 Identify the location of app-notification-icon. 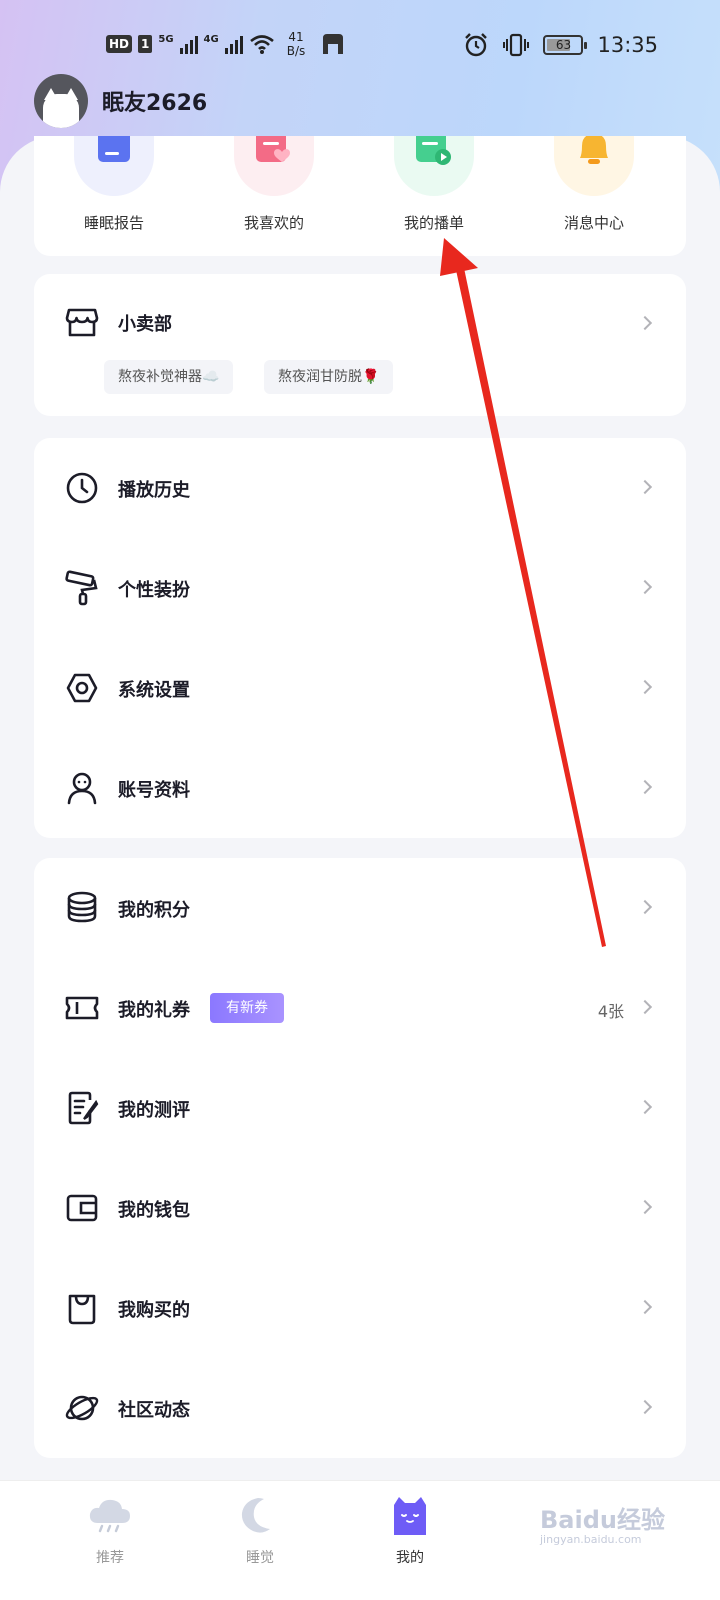
(333, 44).